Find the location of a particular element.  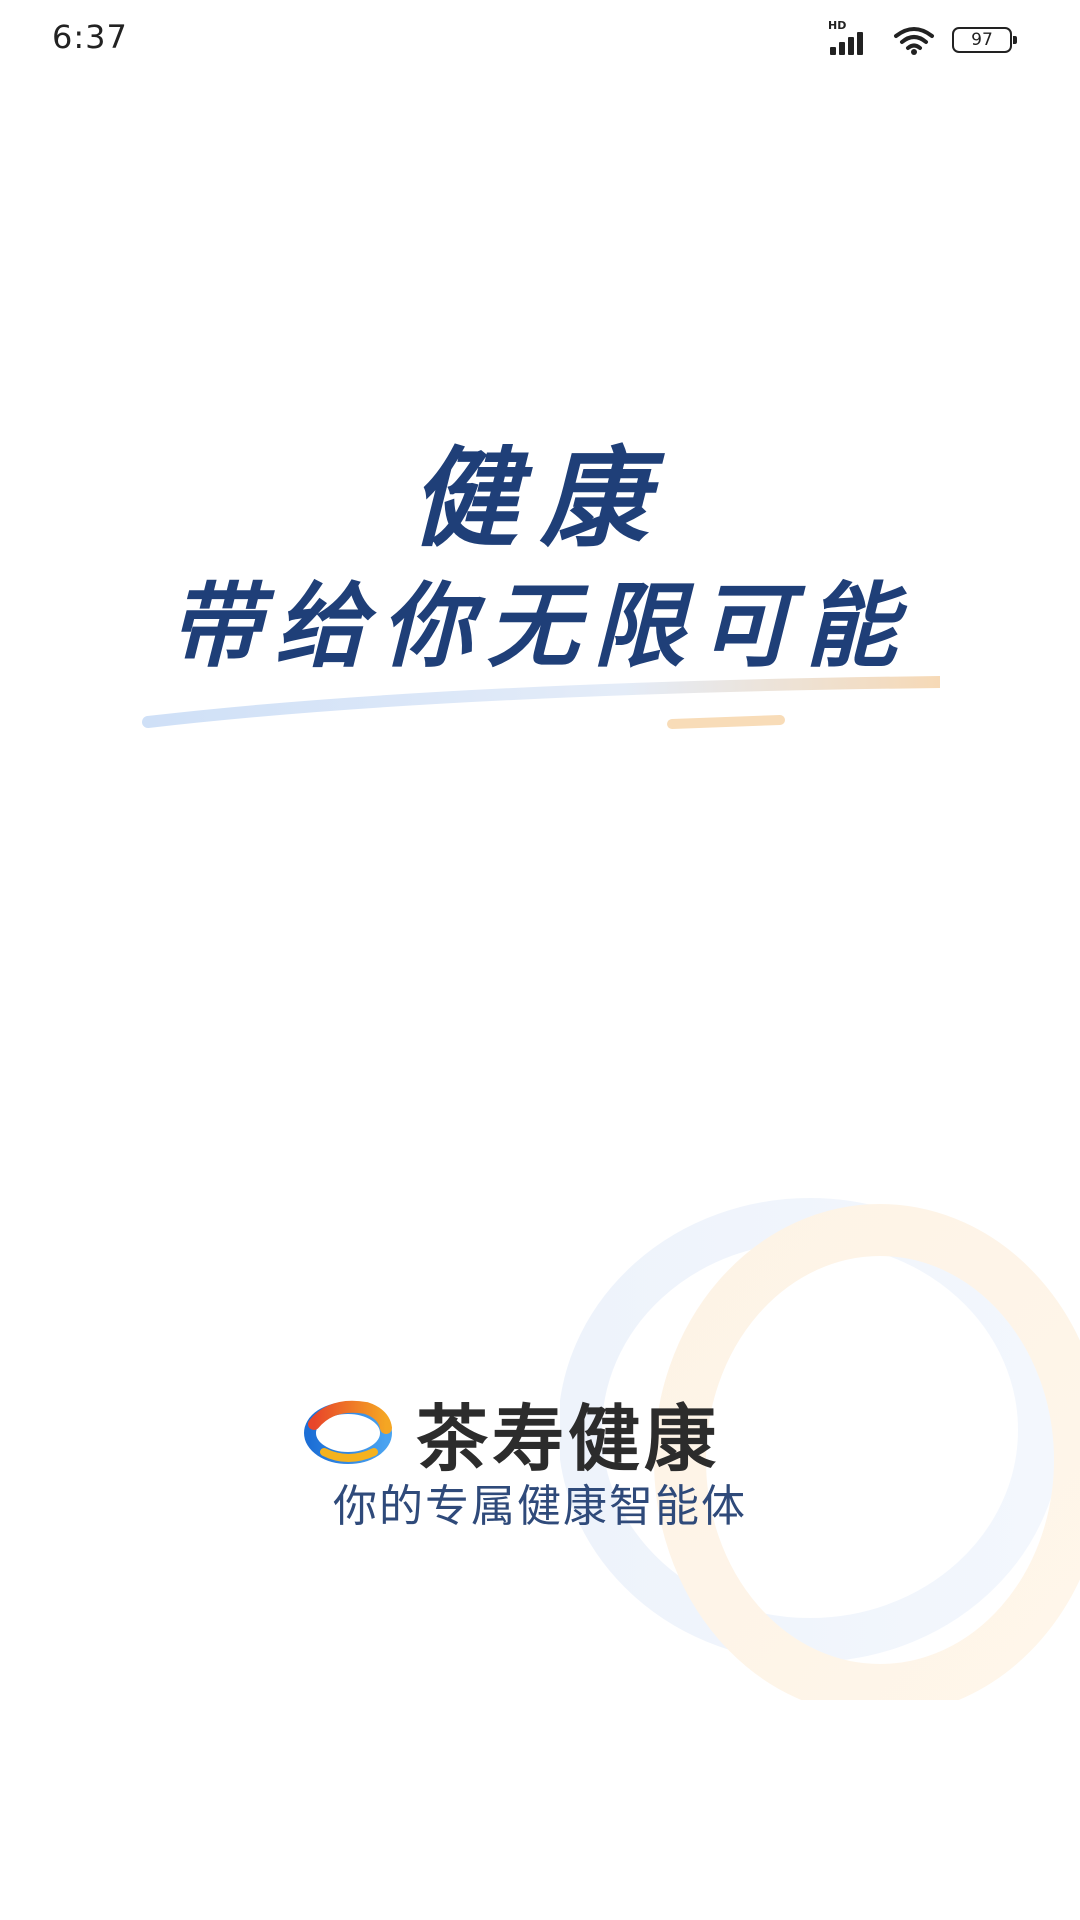

battery-level: 97 is located at coordinates (982, 40).